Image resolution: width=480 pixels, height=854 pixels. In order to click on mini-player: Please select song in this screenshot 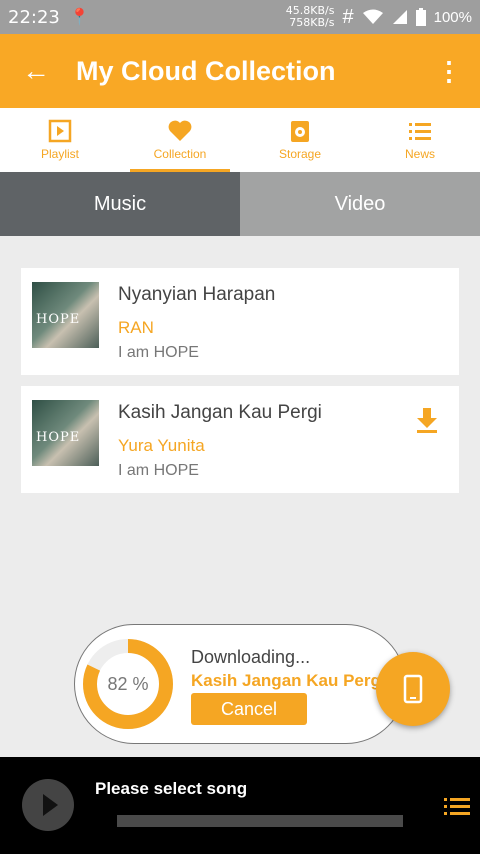, I will do `click(240, 805)`.